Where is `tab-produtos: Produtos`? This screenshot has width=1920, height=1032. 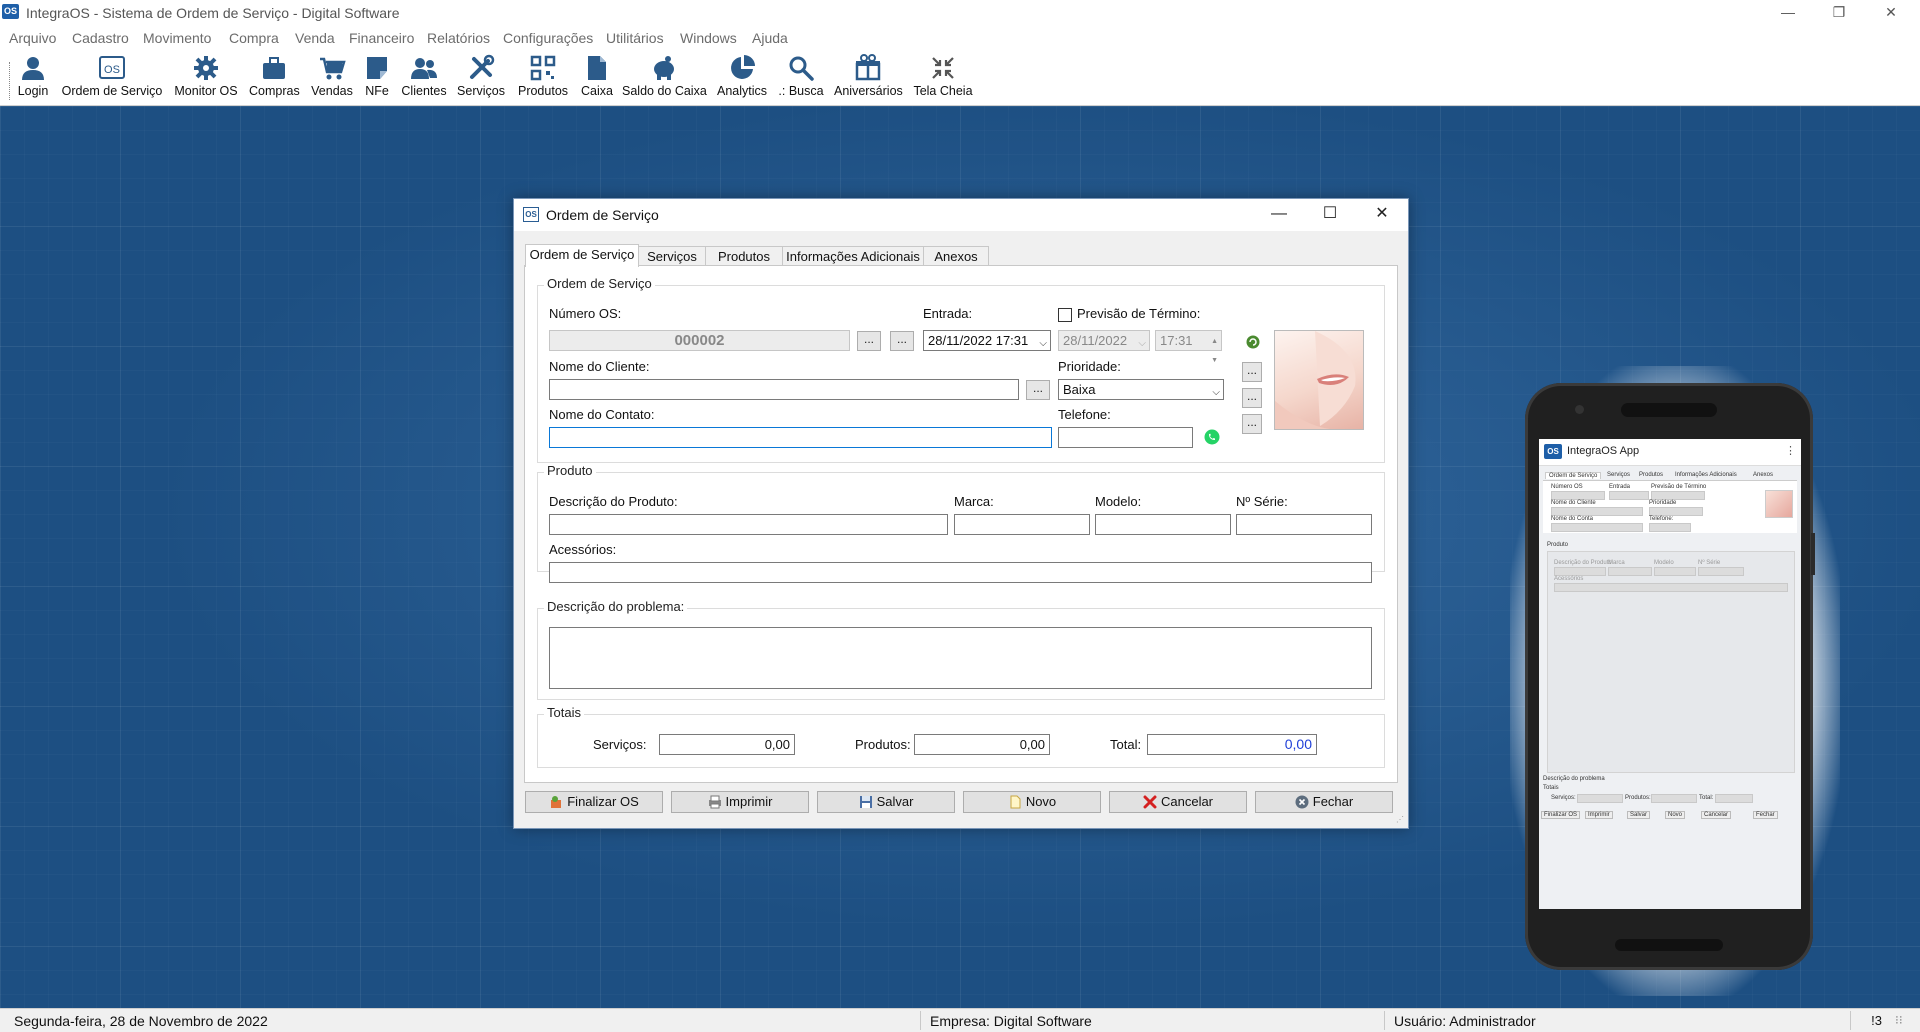
tab-produtos: Produtos is located at coordinates (744, 256).